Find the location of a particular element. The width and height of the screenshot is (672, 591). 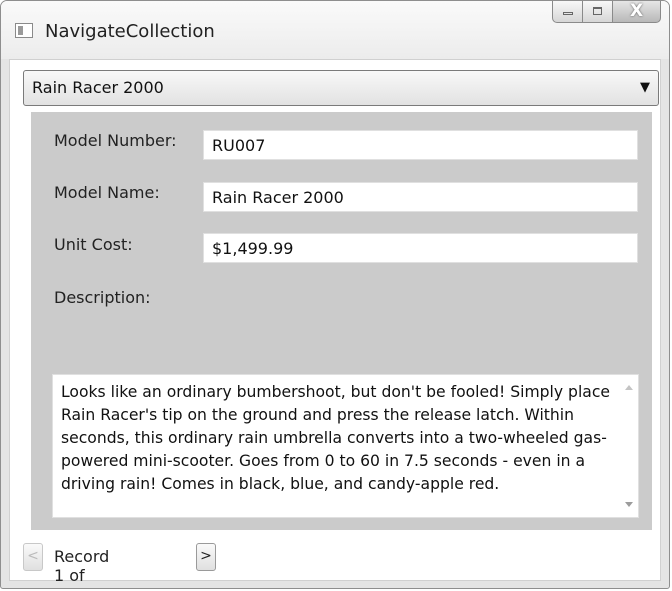

close-button: X is located at coordinates (637, 12).